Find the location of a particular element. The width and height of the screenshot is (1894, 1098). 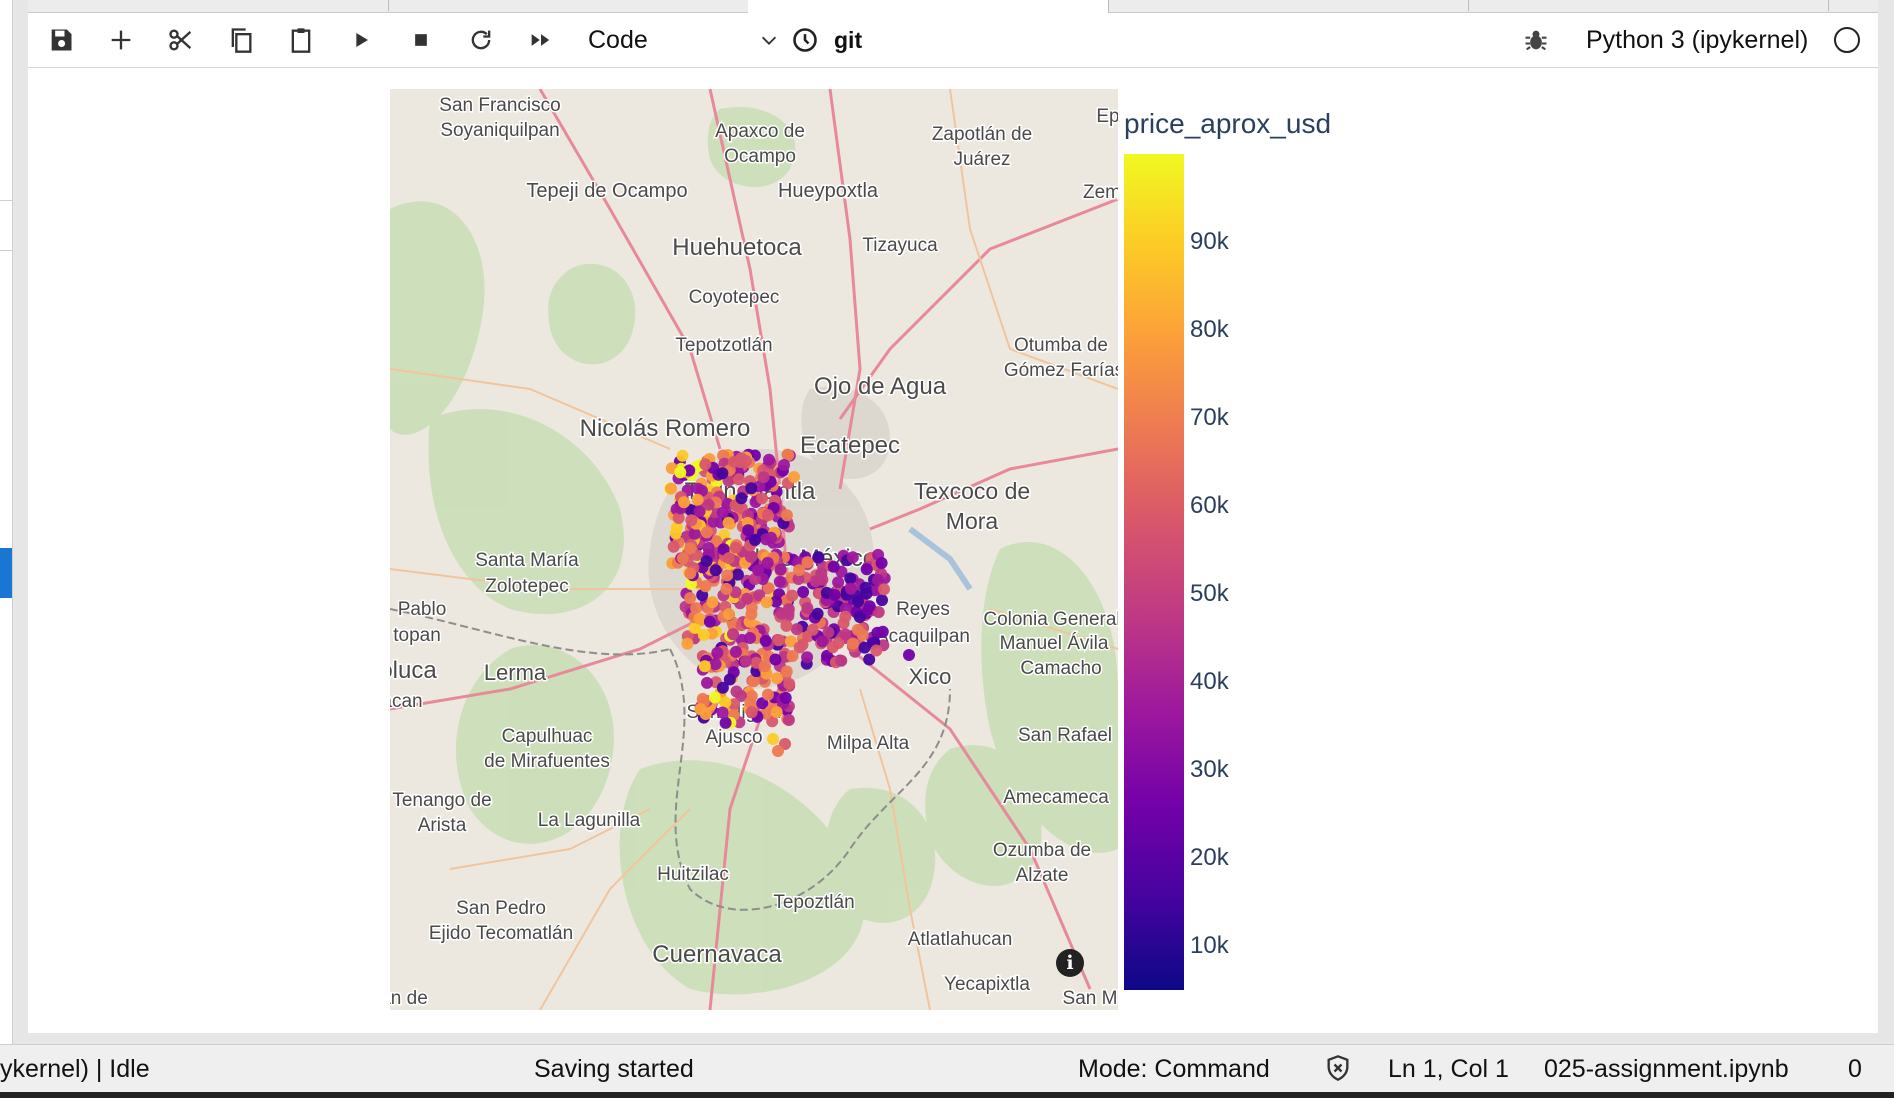

sidebar-divider is located at coordinates (6, 200).